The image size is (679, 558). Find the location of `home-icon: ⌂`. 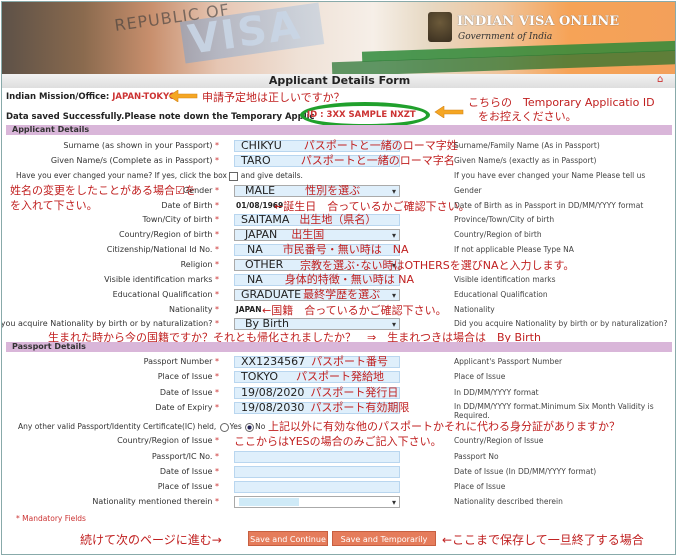

home-icon: ⌂ is located at coordinates (663, 80).